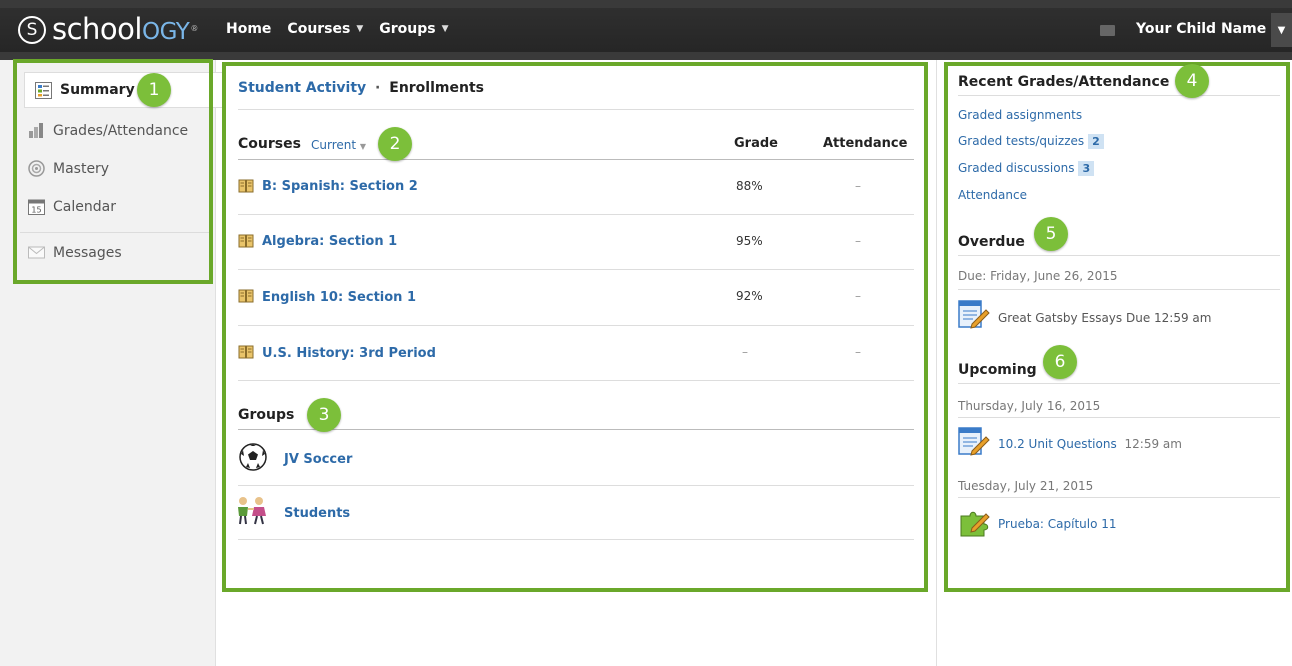 The image size is (1292, 666). What do you see at coordinates (165, 31) in the screenshot?
I see `logo-text-accent: OGY` at bounding box center [165, 31].